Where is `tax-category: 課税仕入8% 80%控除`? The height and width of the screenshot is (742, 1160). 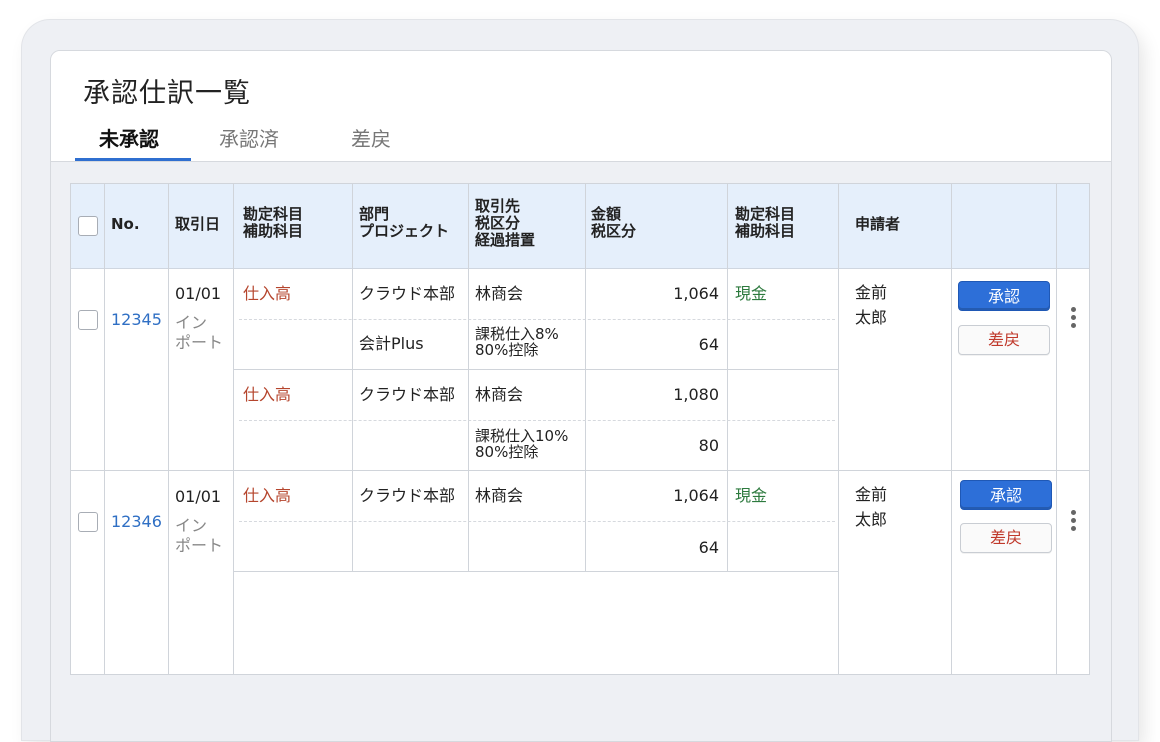 tax-category: 課税仕入8% 80%控除 is located at coordinates (517, 342).